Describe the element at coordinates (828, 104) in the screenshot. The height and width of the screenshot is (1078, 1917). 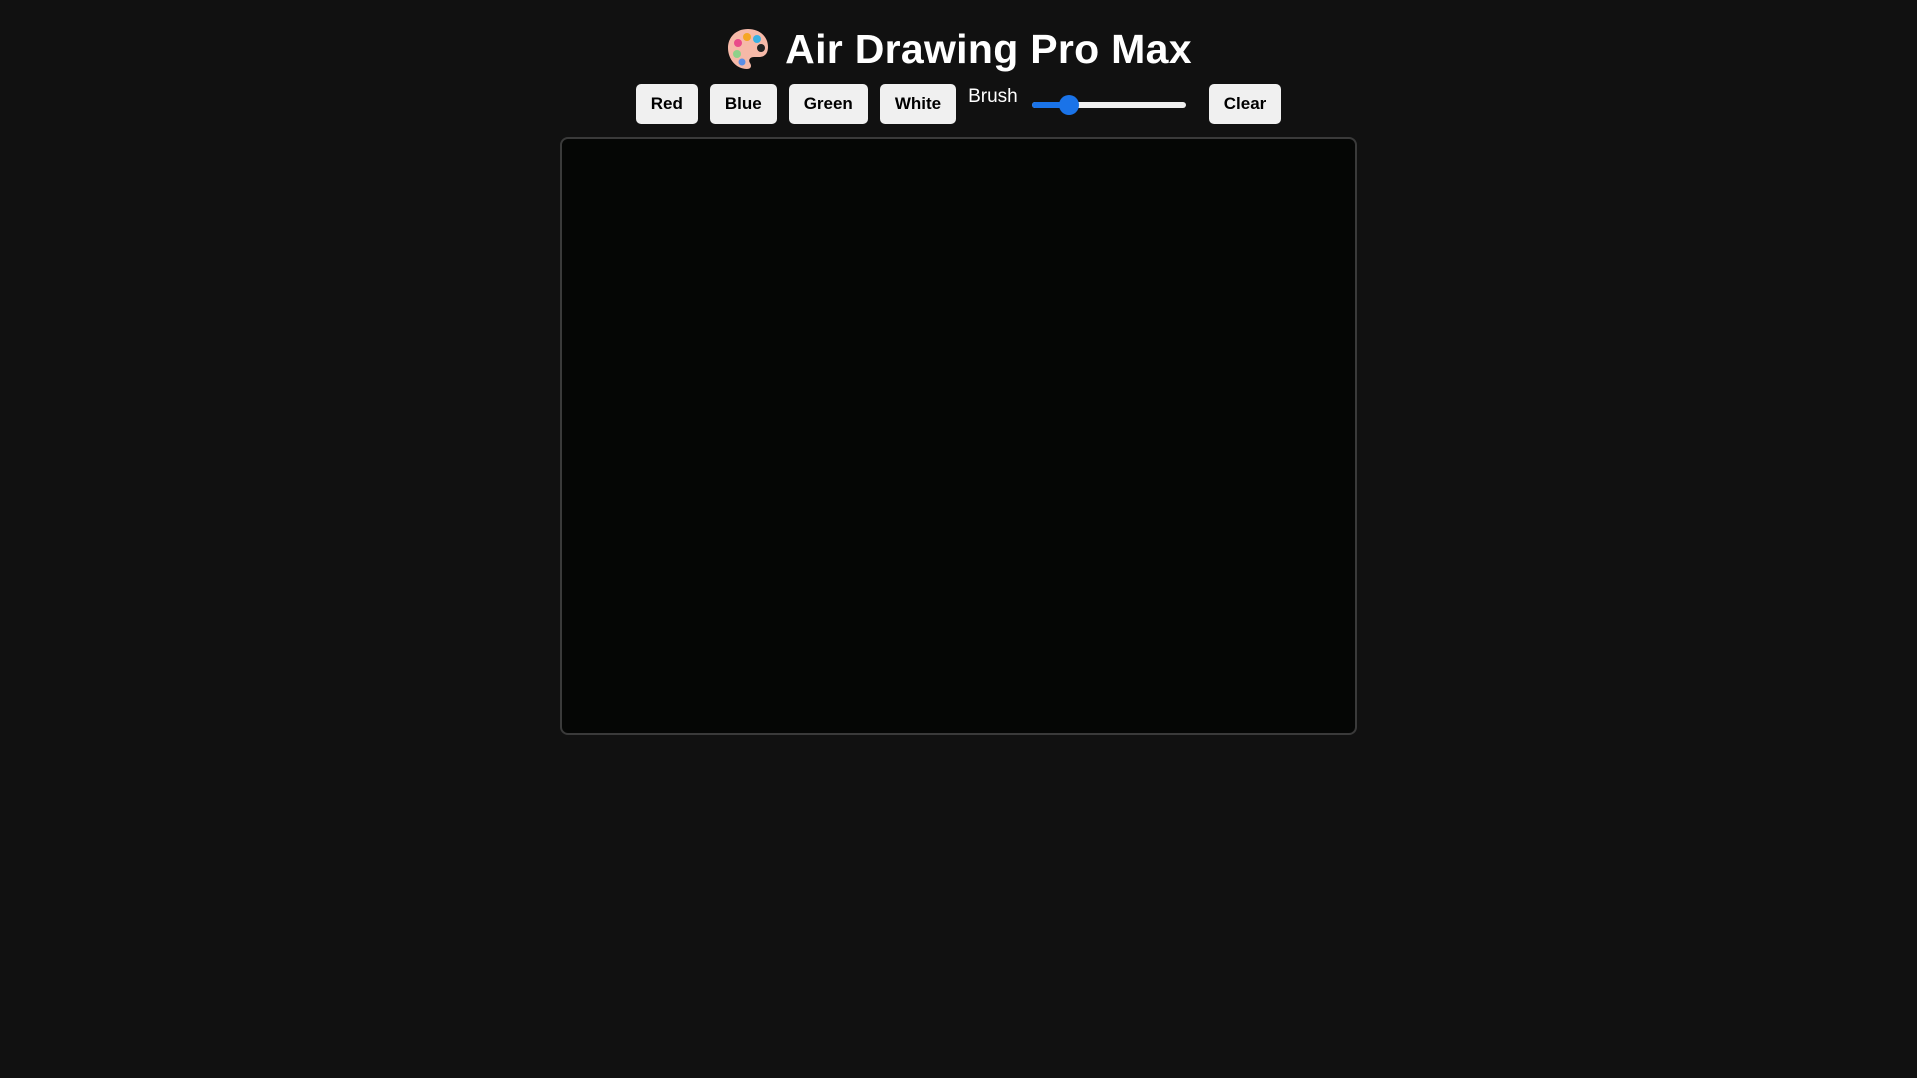
I see `green-color-button: Green` at that location.